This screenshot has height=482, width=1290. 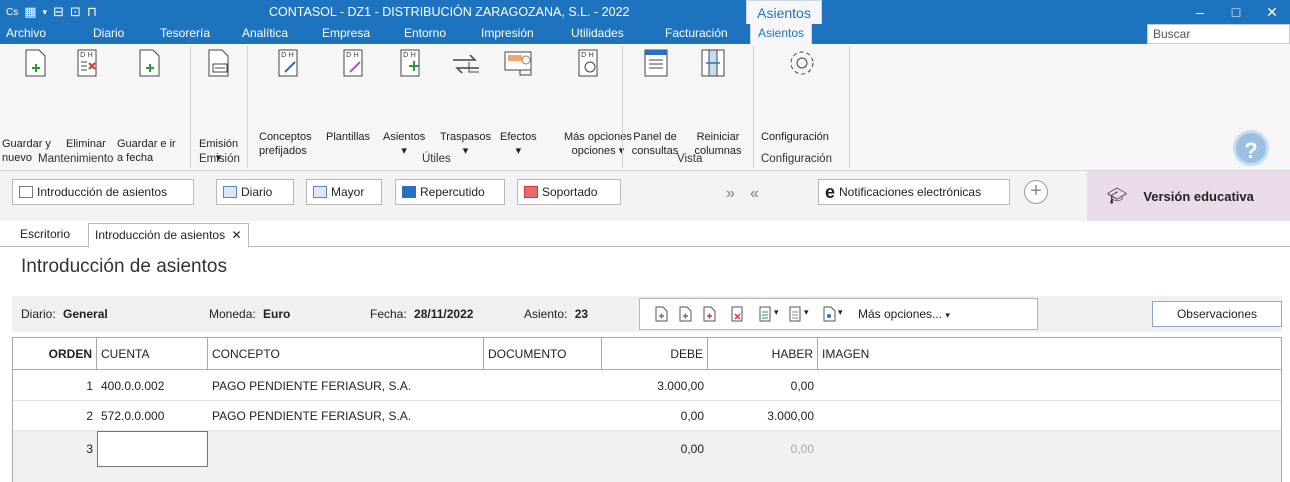 I want to click on help-icon: ?, so click(x=1251, y=148).